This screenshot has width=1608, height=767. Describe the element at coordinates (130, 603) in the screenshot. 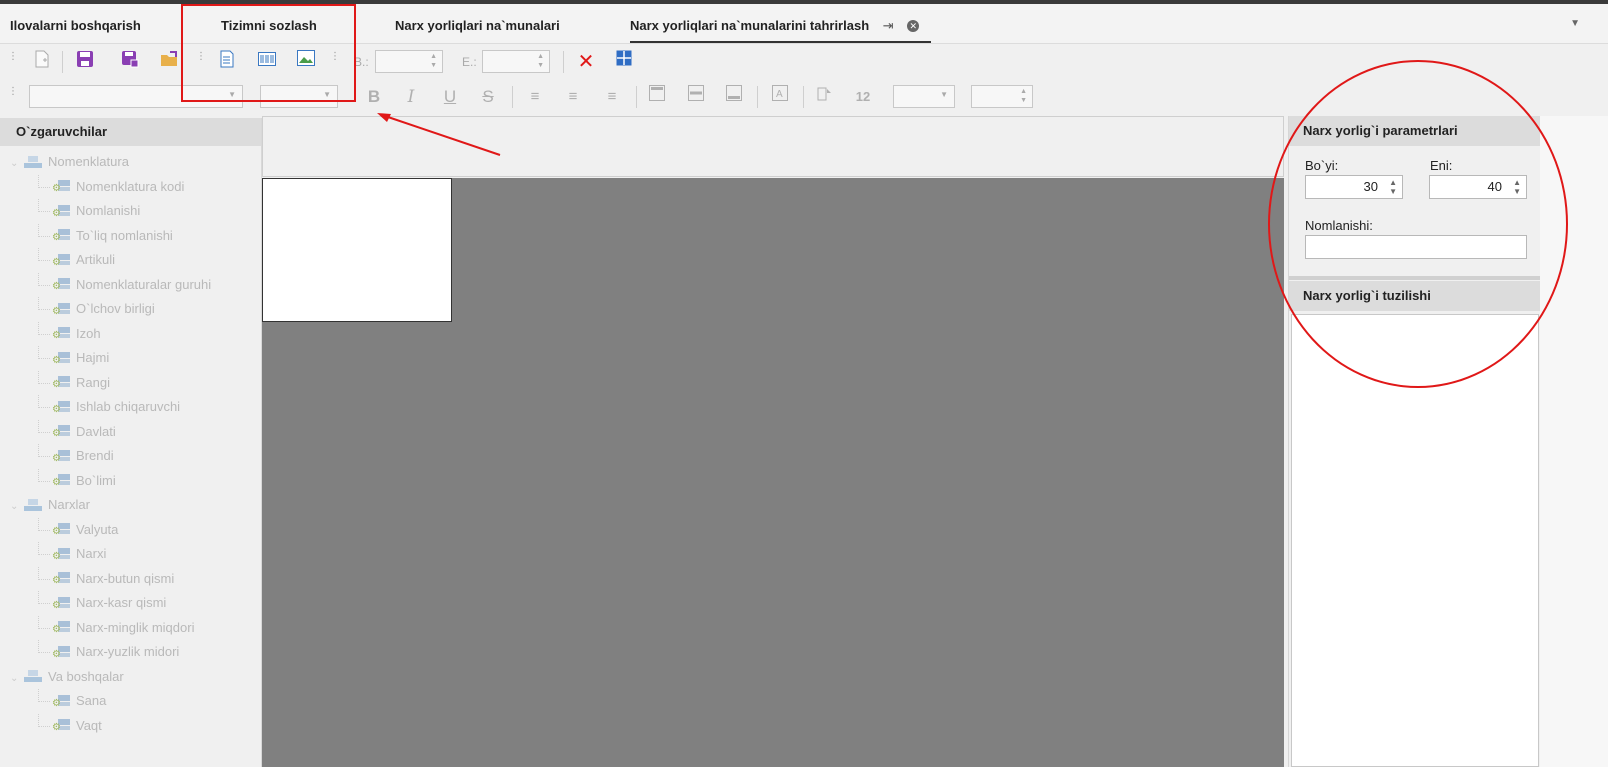

I see `tree-item: Narx-kasr qismi` at that location.